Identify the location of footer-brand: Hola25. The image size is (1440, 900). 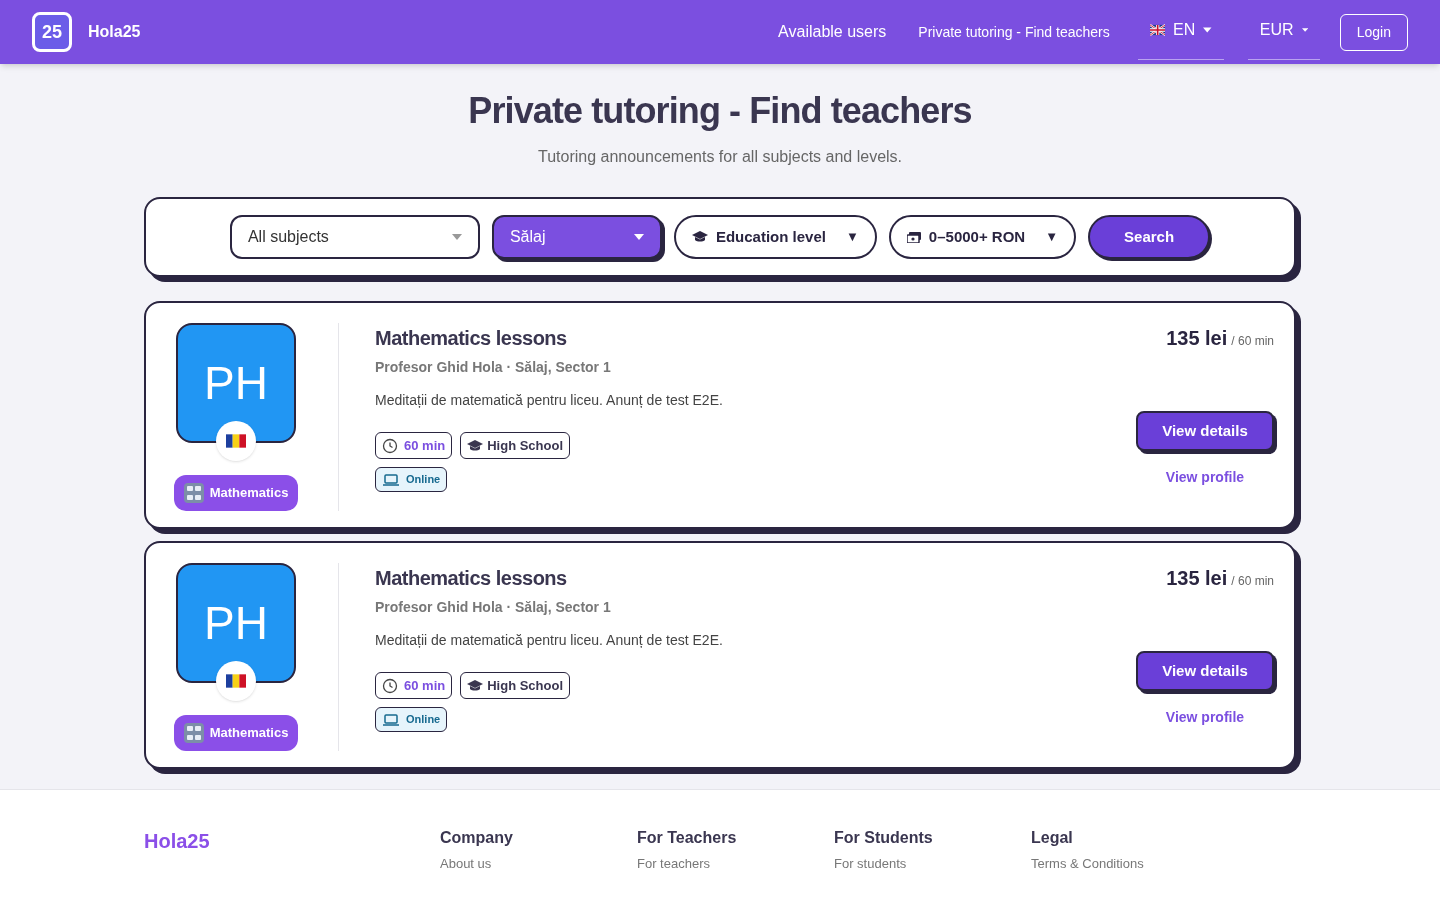
(292, 863).